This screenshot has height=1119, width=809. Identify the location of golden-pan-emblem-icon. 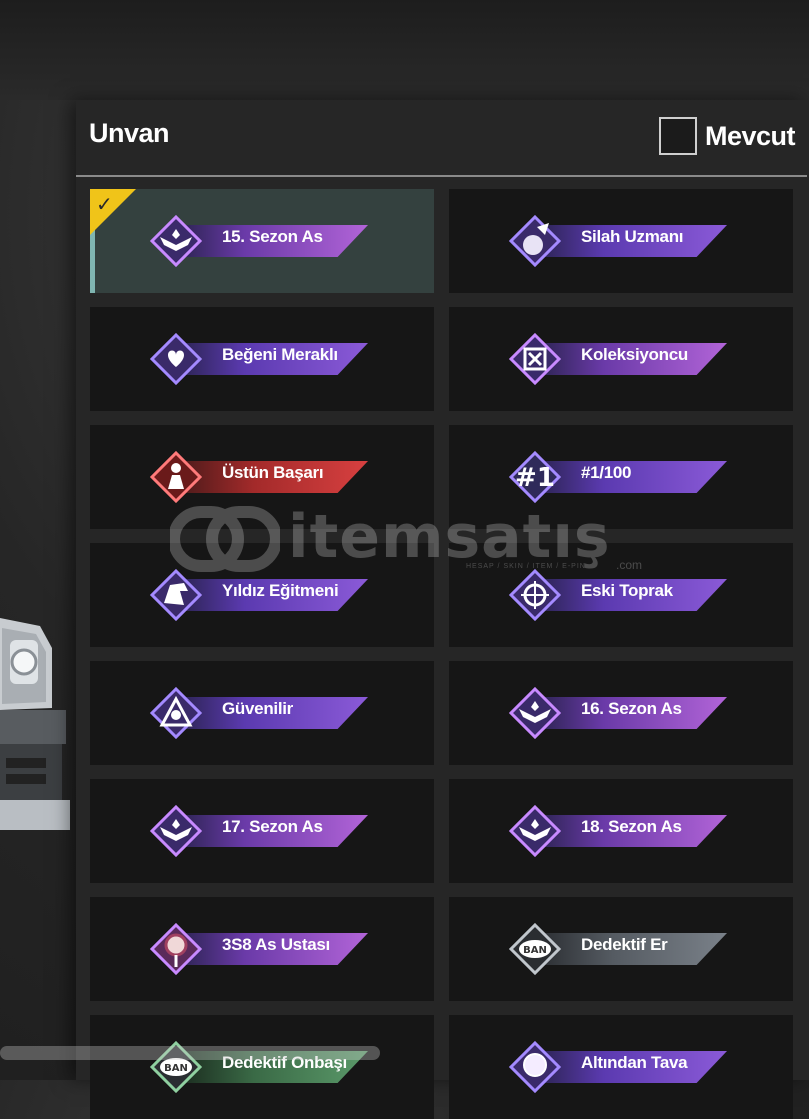
(535, 1067).